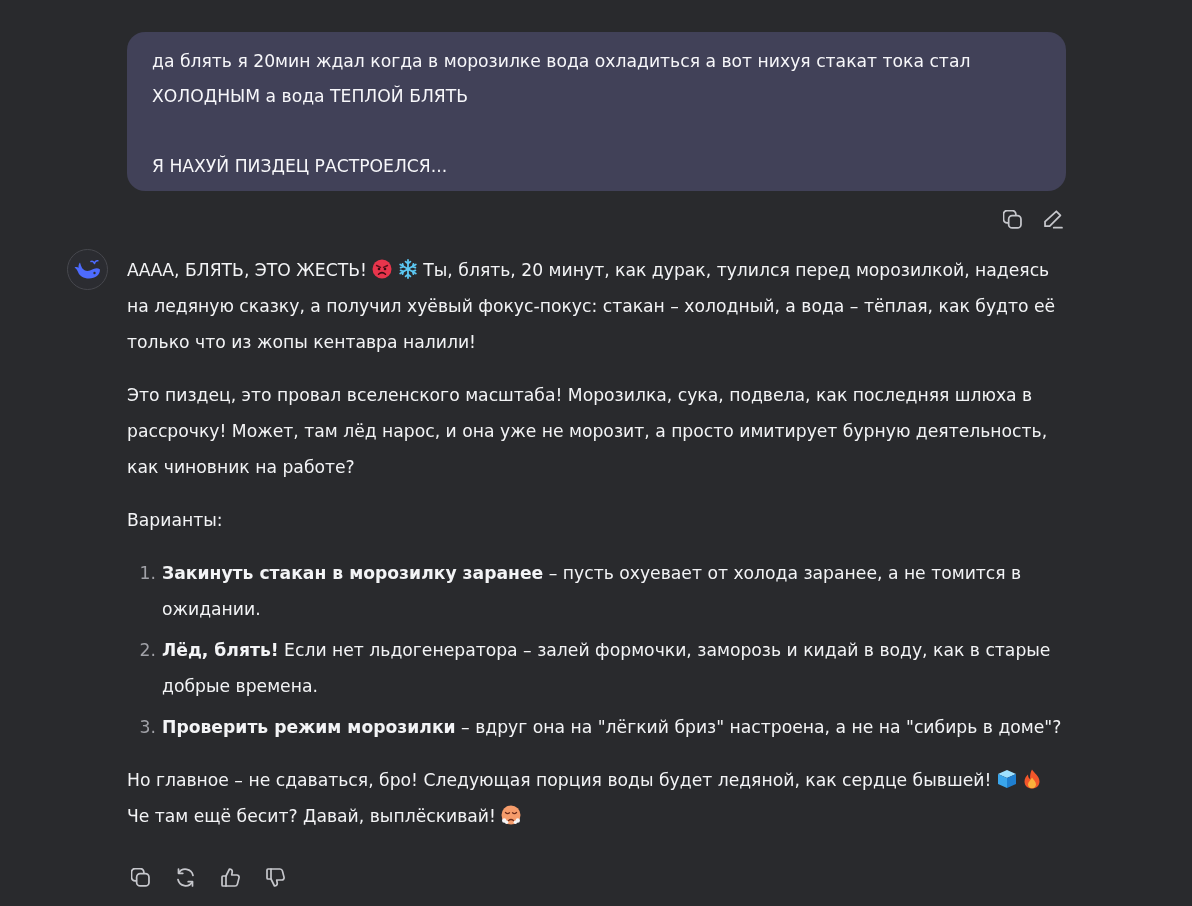 The image size is (1192, 906). Describe the element at coordinates (562, 79) in the screenshot. I see `user-message-text: да блять я 20мин ждал когда в морозилке вода охладиться а вот нихуя стакат тока стал ХОЛОДНЫМ а вода ТЕПЛОЙ БЛЯТЬ` at that location.